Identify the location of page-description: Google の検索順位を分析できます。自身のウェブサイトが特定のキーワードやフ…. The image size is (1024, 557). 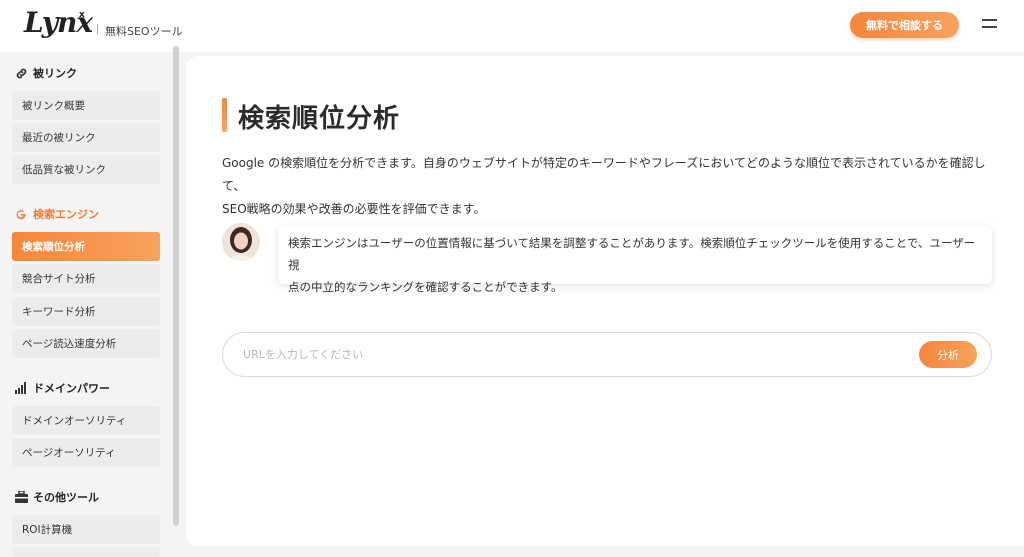
(612, 186).